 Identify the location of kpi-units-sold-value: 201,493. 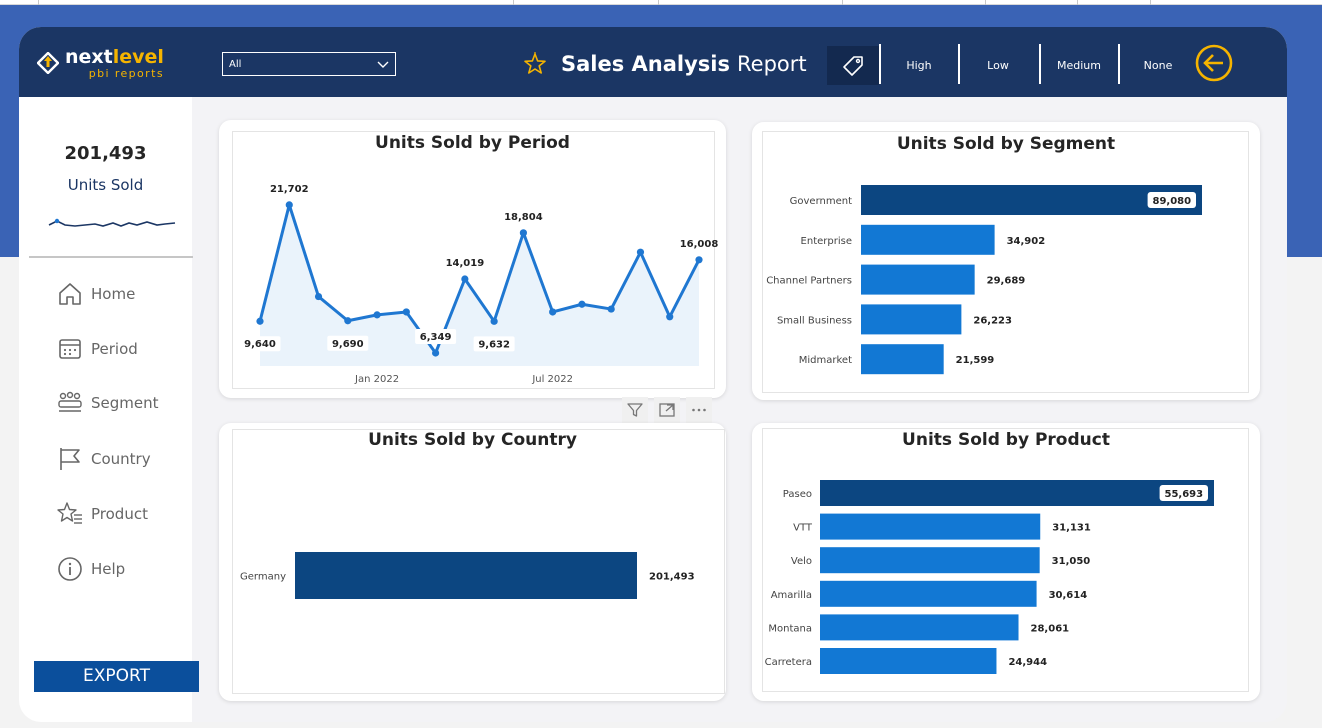
(105, 153).